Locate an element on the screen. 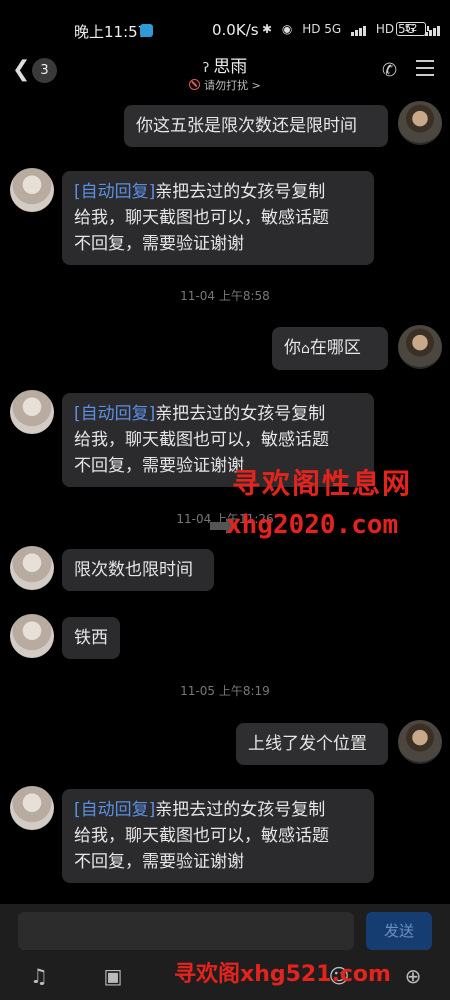 The height and width of the screenshot is (1000, 450). message-bubble-out: 上线了发个位置 is located at coordinates (312, 744).